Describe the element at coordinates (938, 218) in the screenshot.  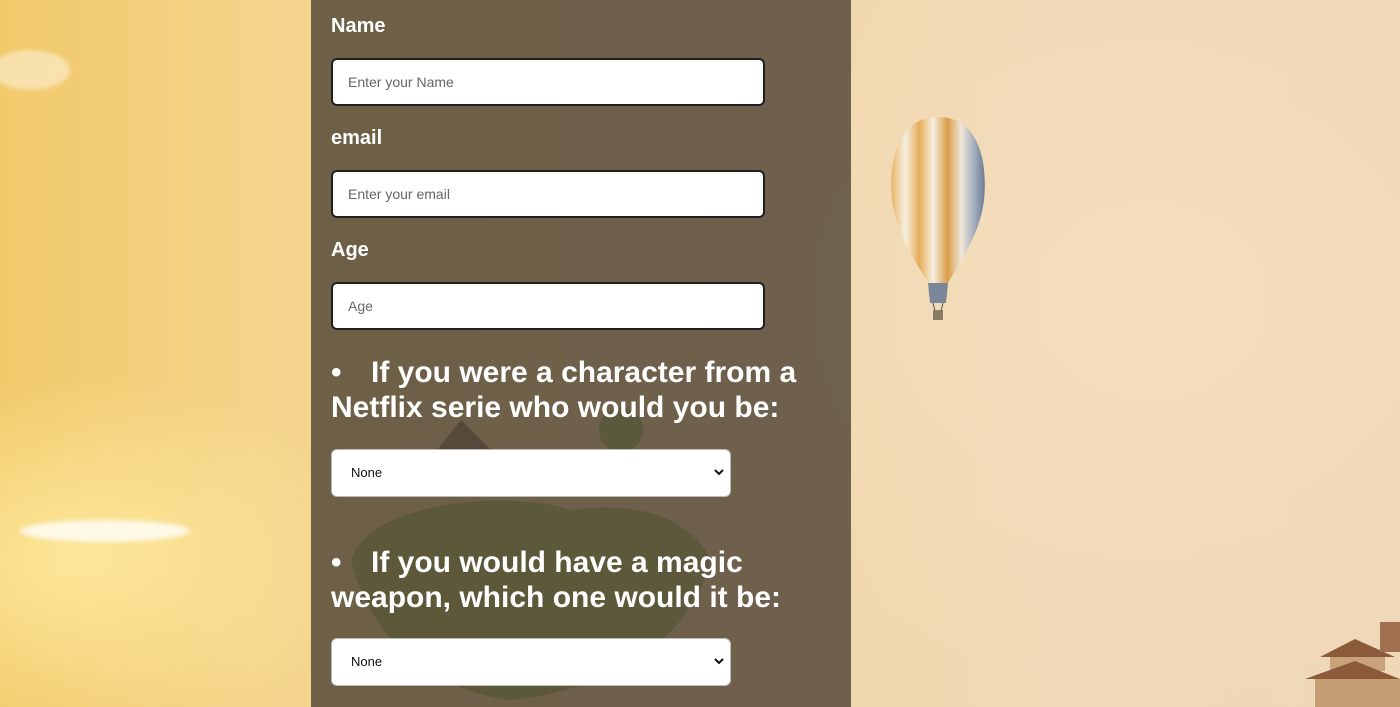
I see `hot-air-balloon-image` at that location.